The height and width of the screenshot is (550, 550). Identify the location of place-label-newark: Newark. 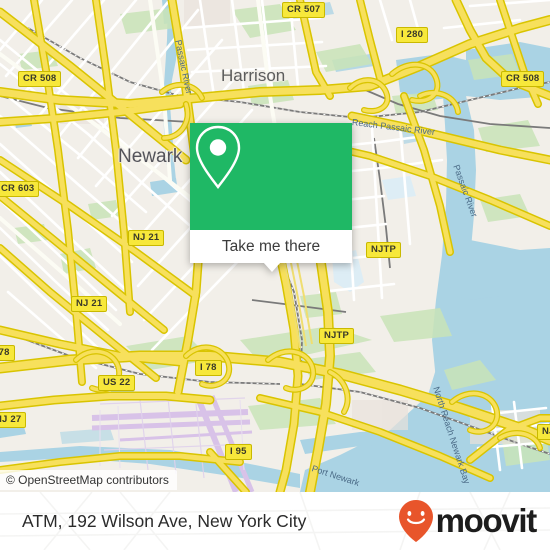
(150, 156).